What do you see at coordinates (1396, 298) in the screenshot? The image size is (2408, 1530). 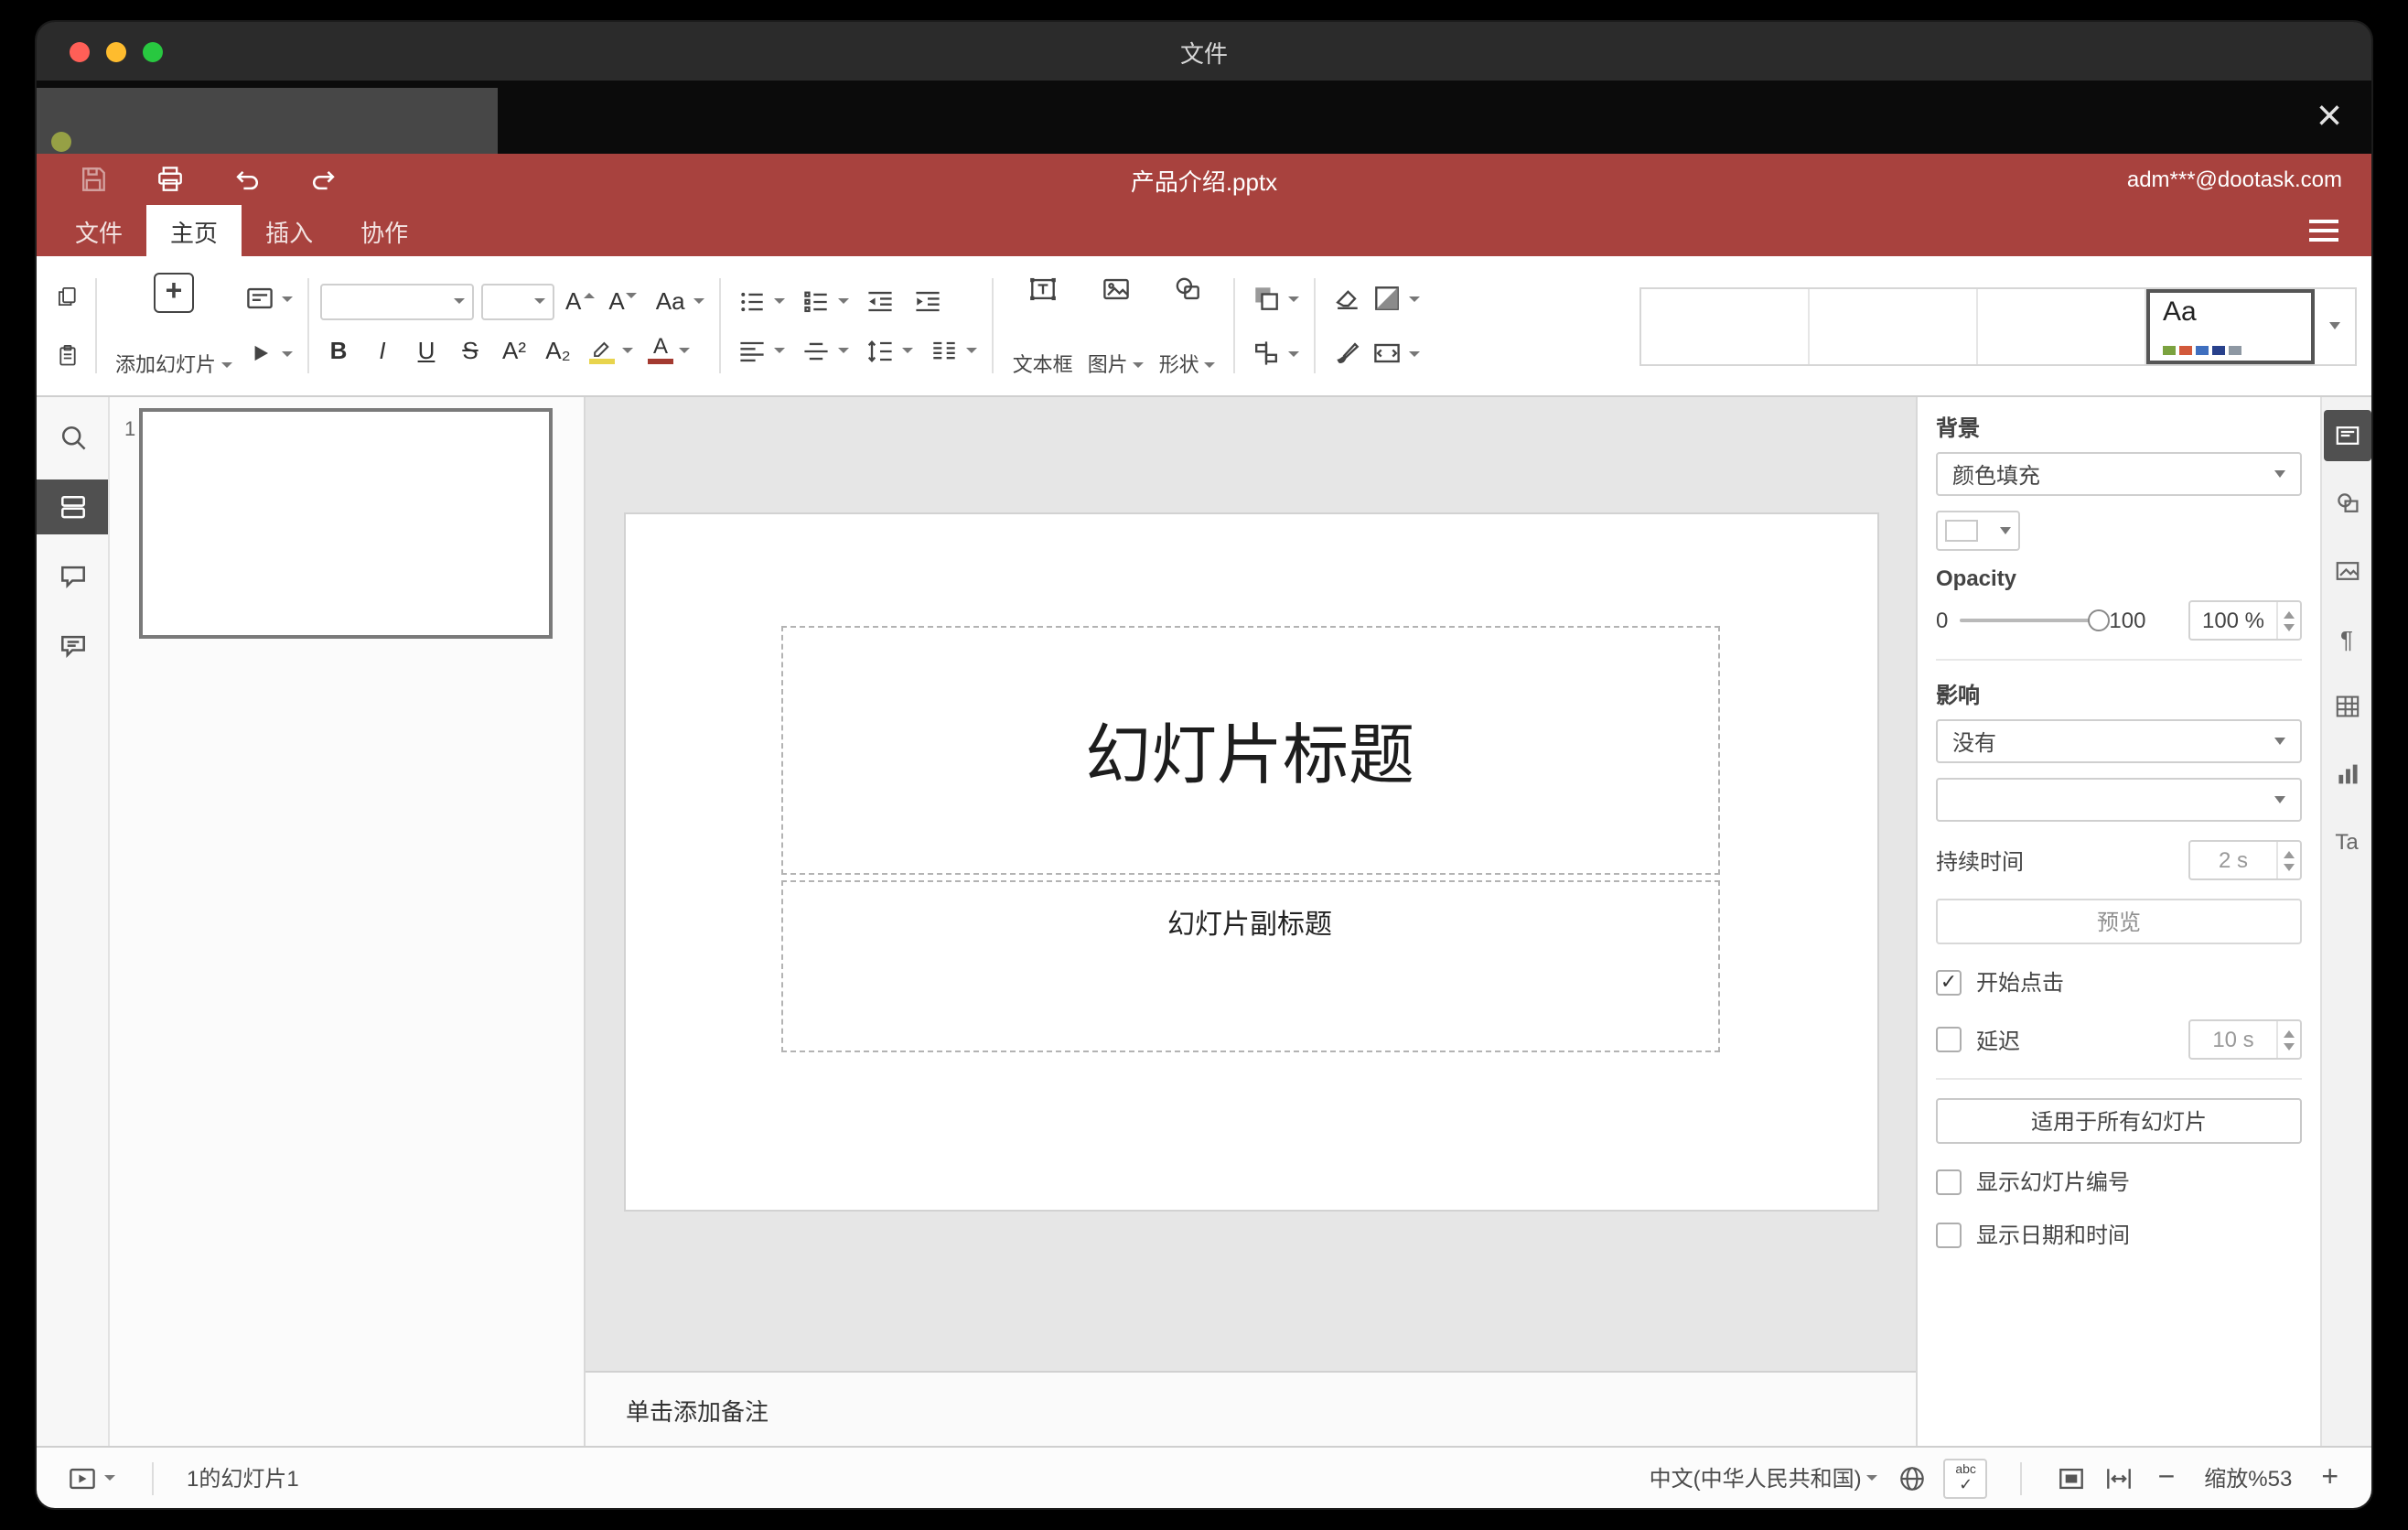 I see `fill-color-button` at bounding box center [1396, 298].